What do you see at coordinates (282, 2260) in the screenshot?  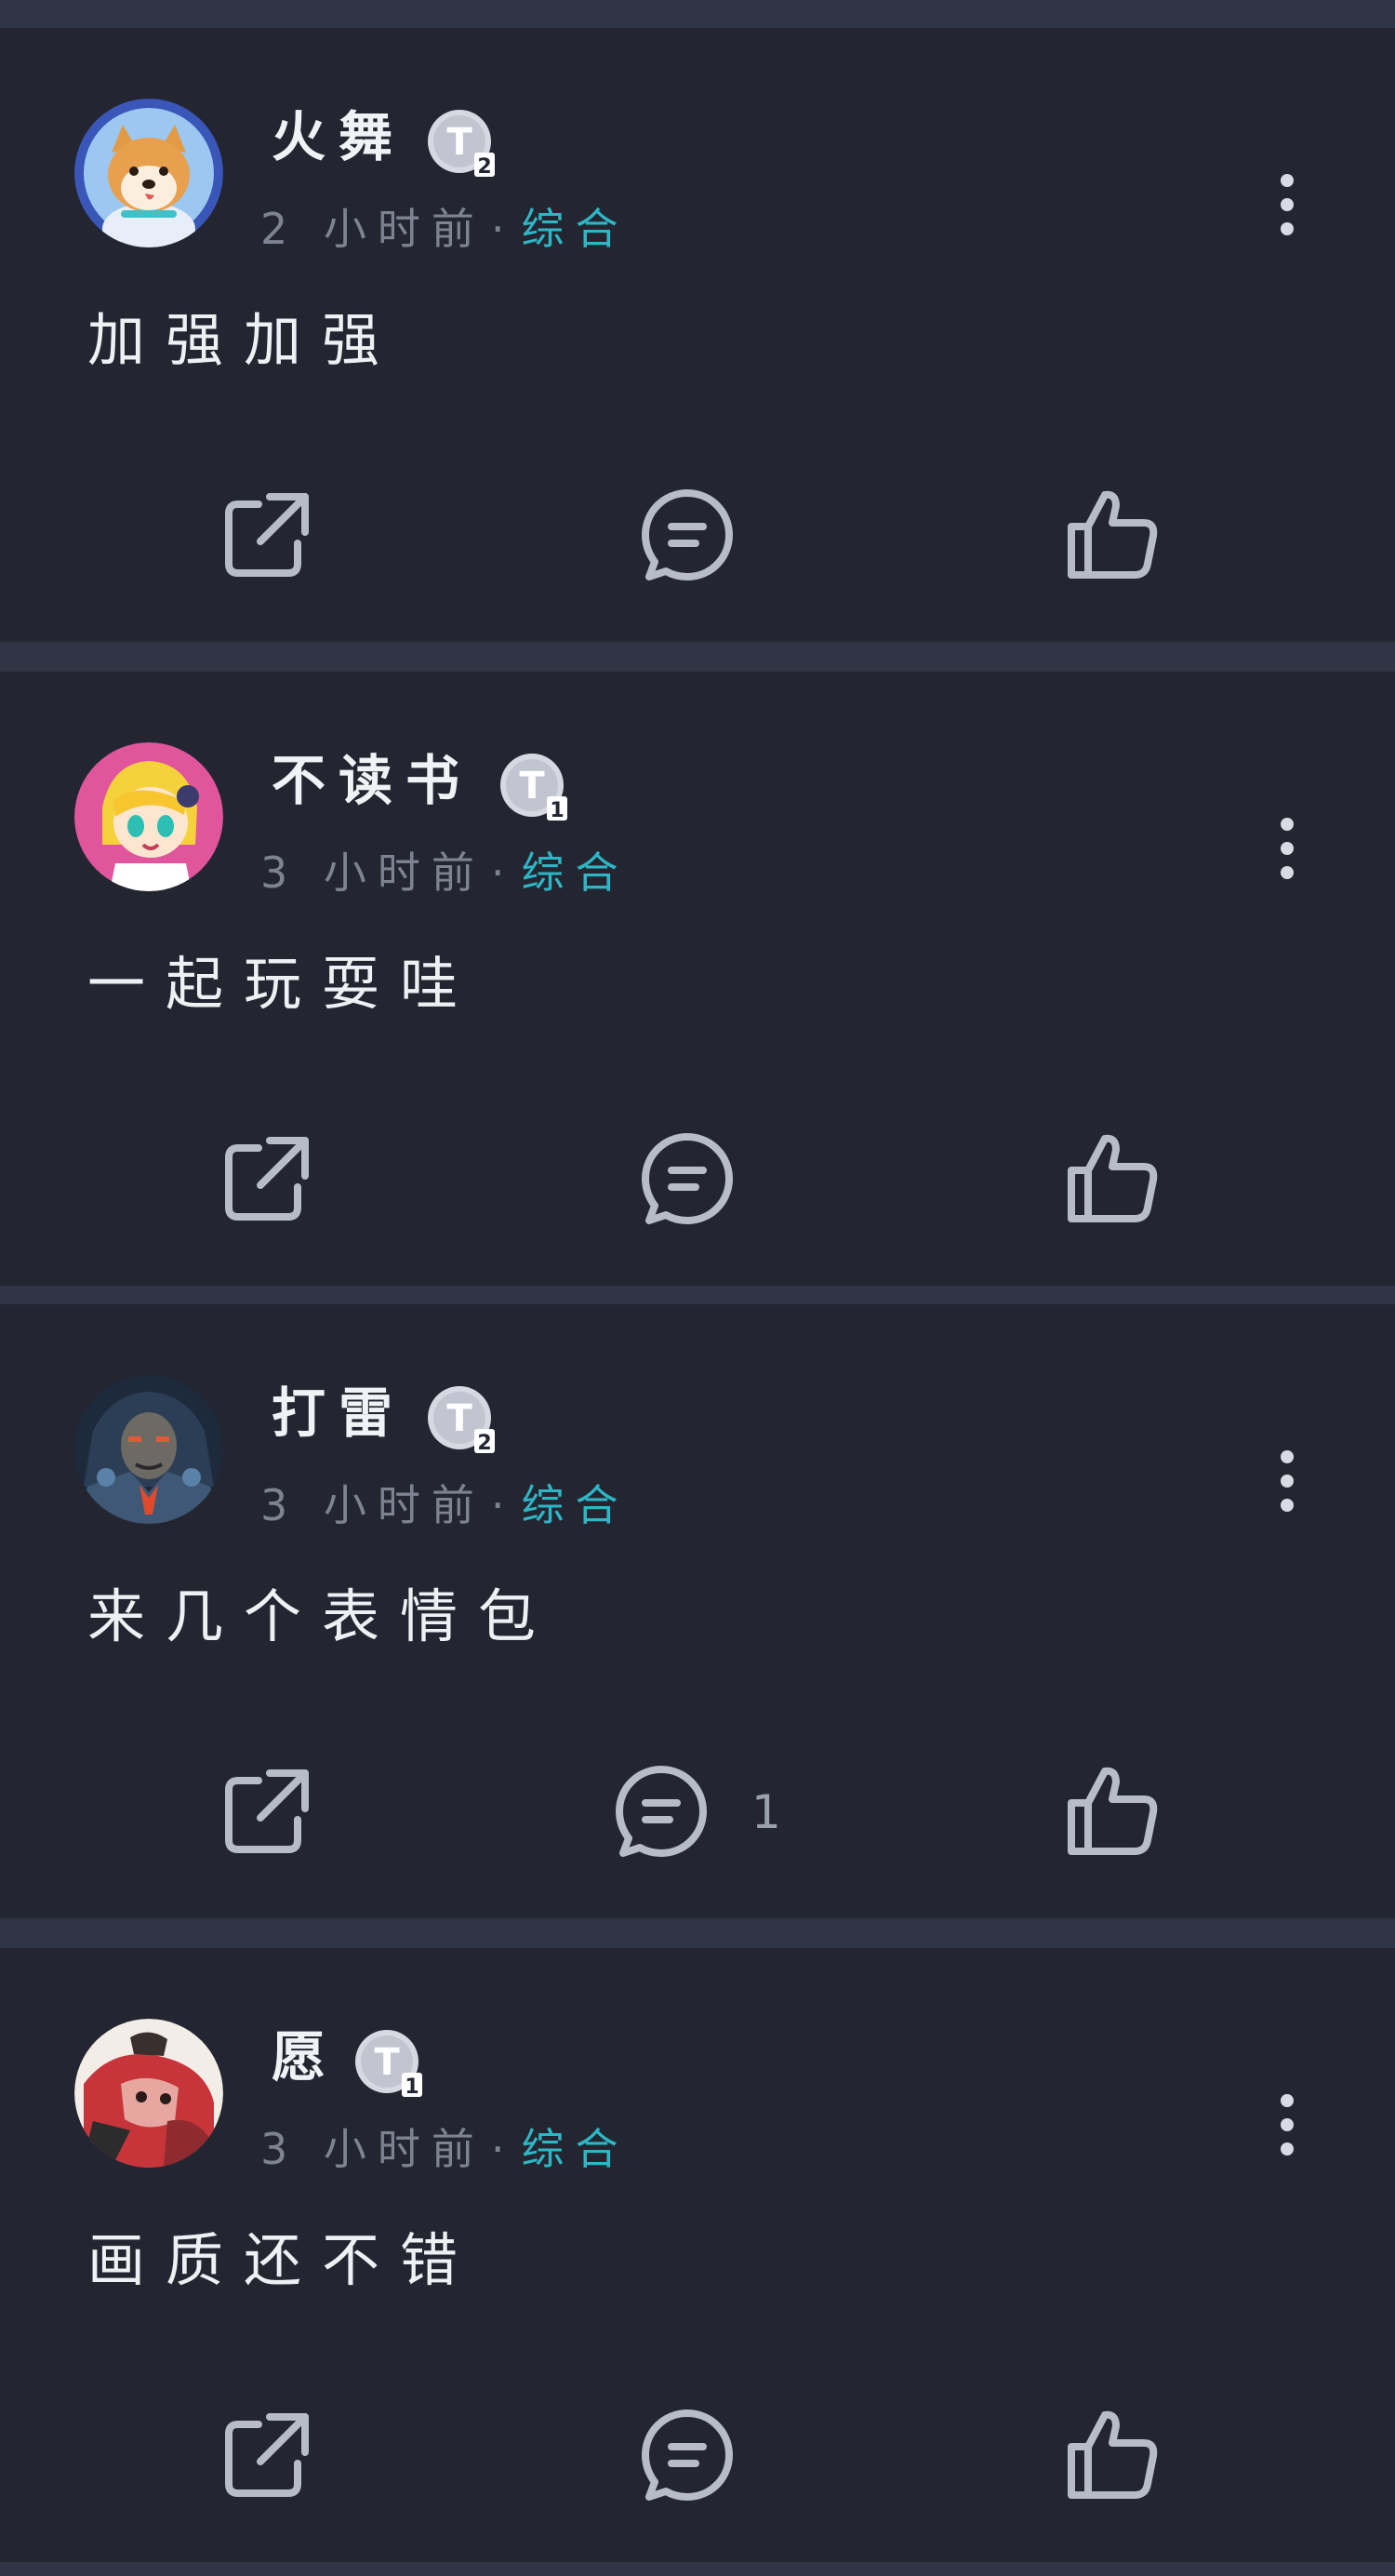 I see `post-content: 画质还不错` at bounding box center [282, 2260].